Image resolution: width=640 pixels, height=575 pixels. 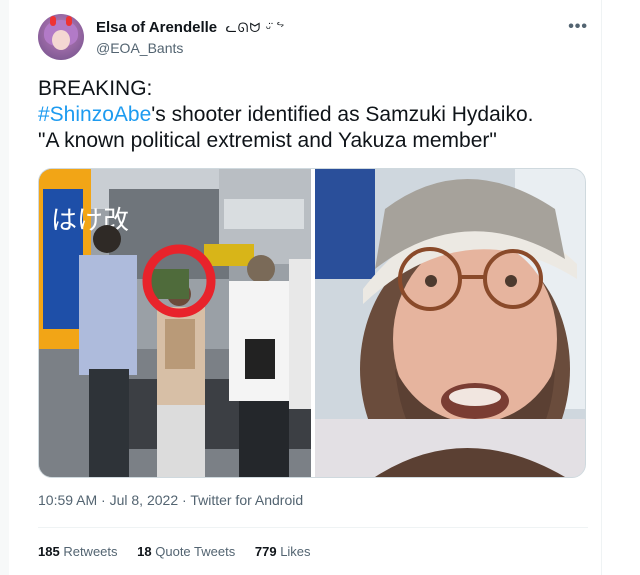 I want to click on likes-label: Likes, so click(x=295, y=551).